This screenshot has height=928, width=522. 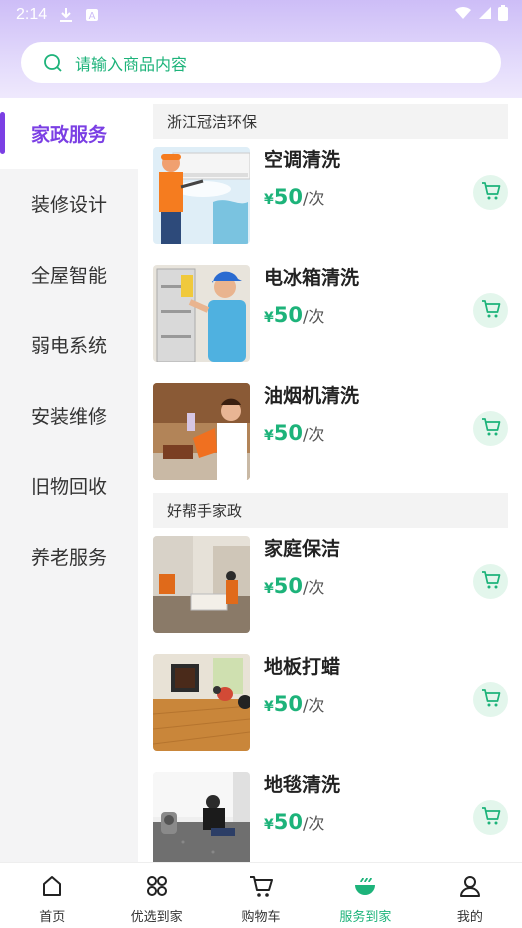 I want to click on search-input: 请输入商品内容, so click(x=261, y=62).